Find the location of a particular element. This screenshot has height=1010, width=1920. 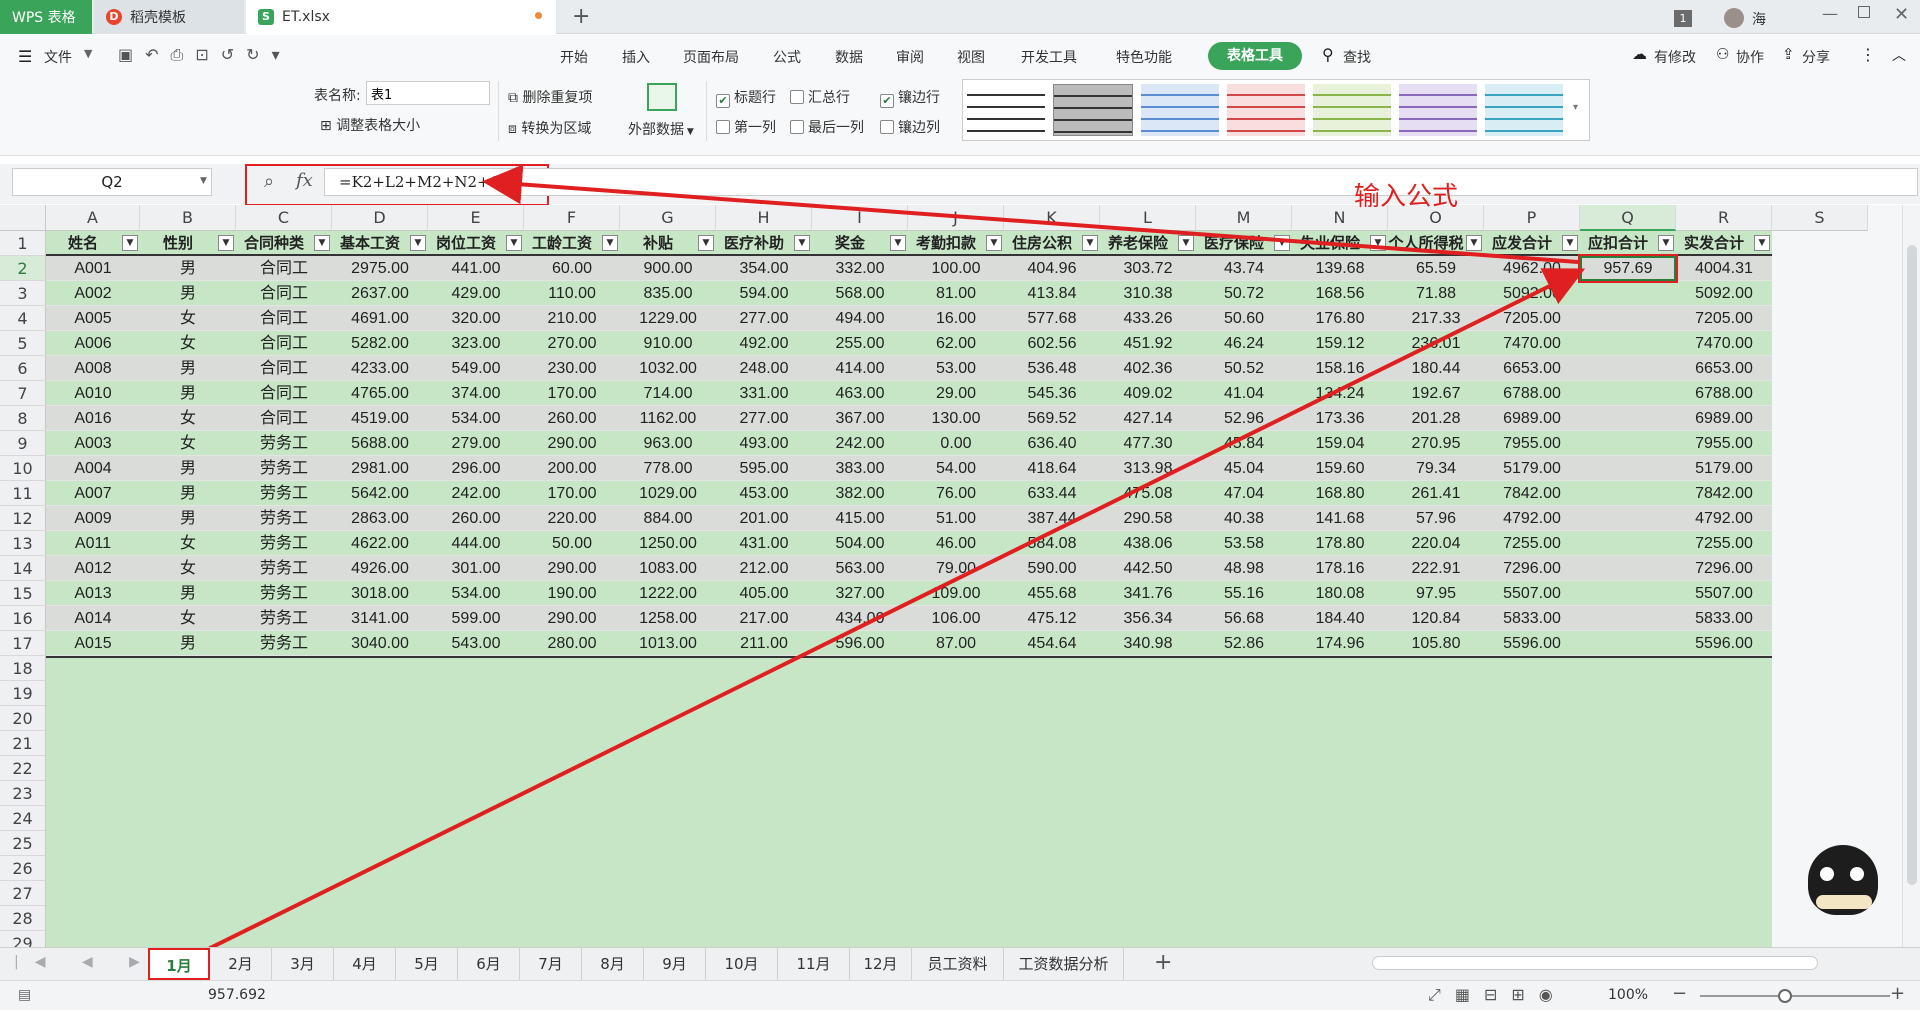

sheet-tab: 工资数据分析 is located at coordinates (1064, 964).